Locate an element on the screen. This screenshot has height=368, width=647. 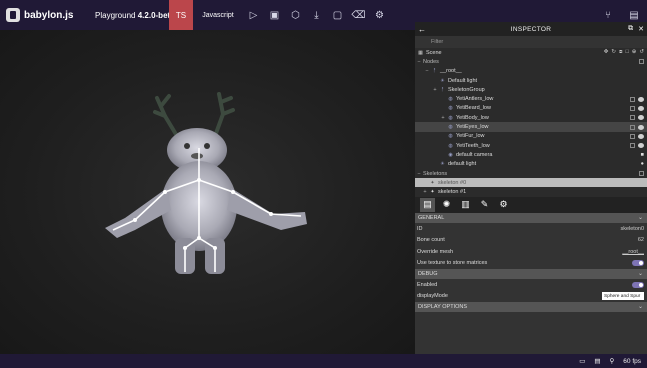
tree-row-skeleton-0: ✦ skeleton #0 is located at coordinates (531, 183).